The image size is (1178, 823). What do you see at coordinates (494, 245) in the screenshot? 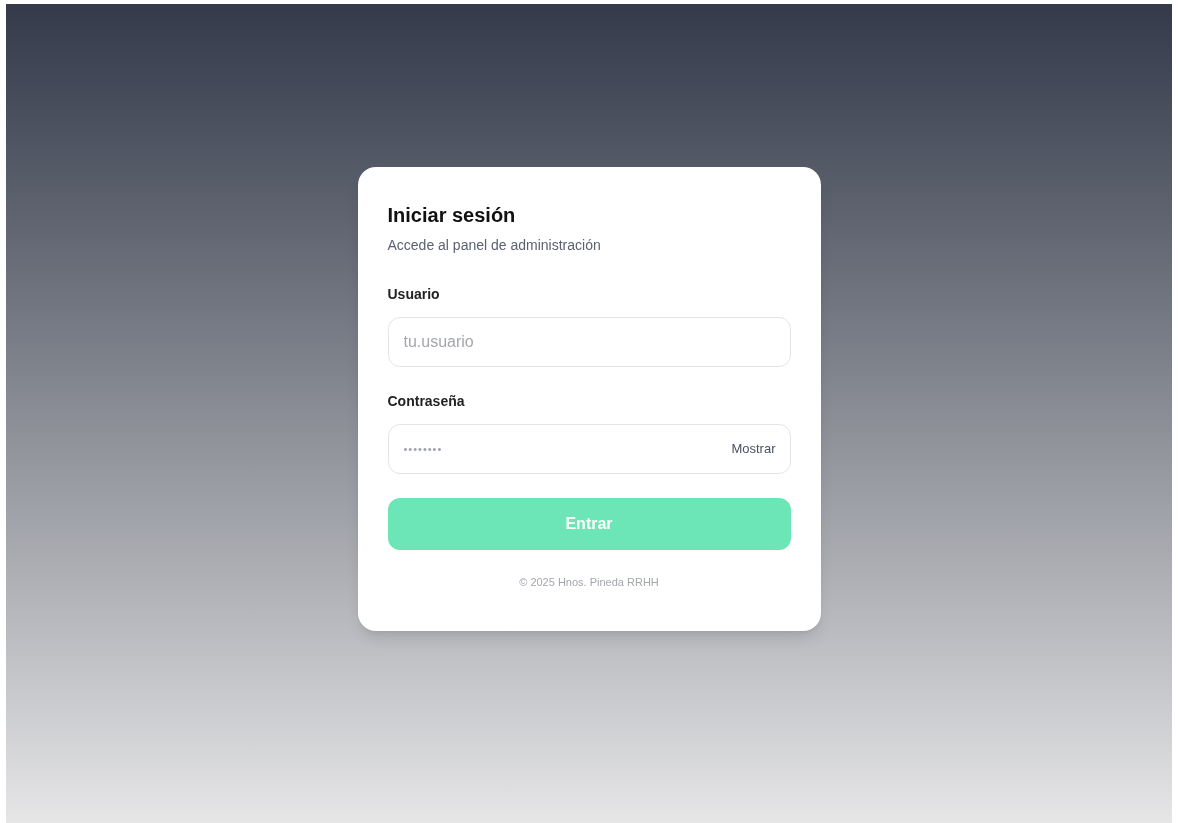
I see `card-subtitle: Accede al panel de administración` at bounding box center [494, 245].